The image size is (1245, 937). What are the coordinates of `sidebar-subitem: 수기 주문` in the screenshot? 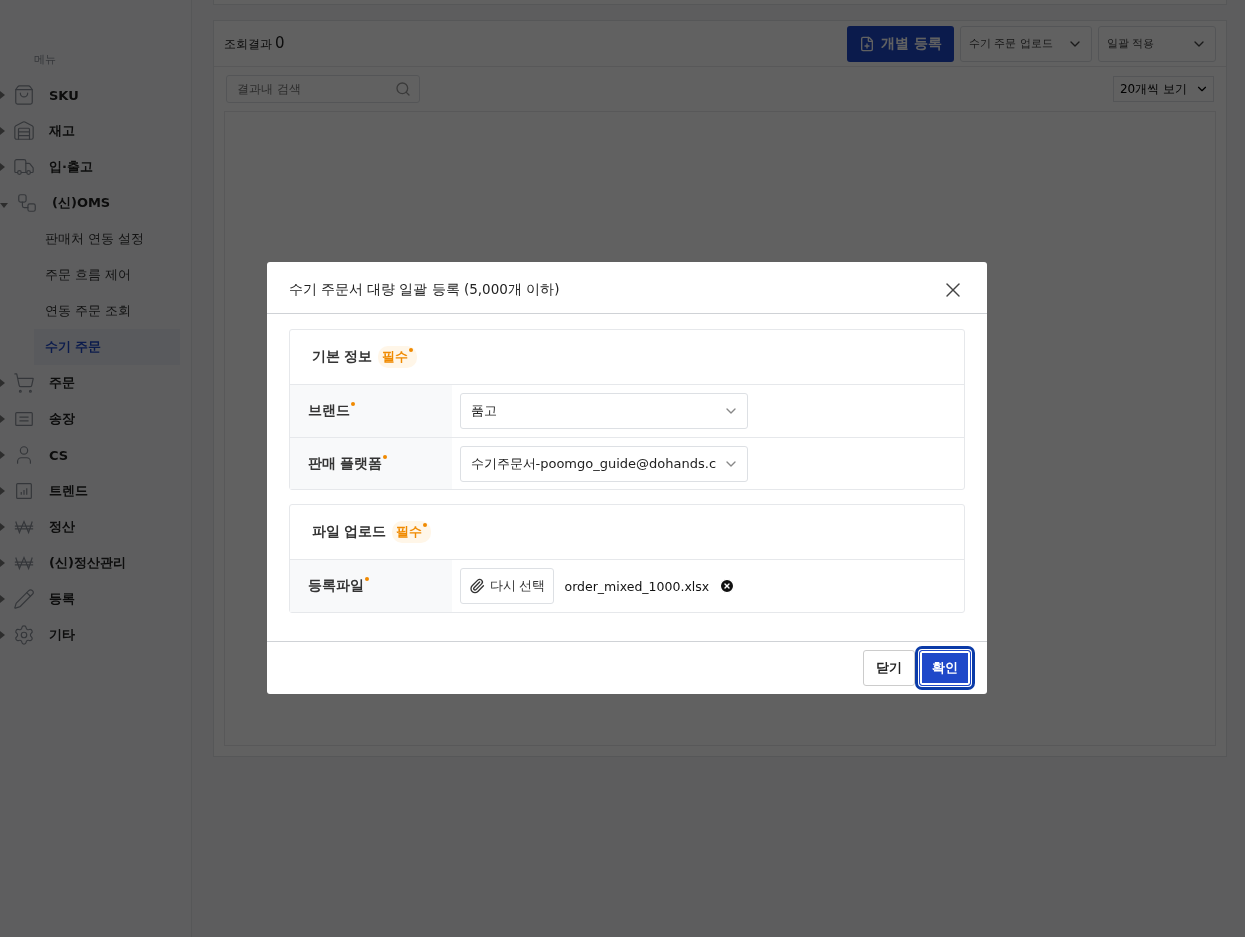 It's located at (107, 347).